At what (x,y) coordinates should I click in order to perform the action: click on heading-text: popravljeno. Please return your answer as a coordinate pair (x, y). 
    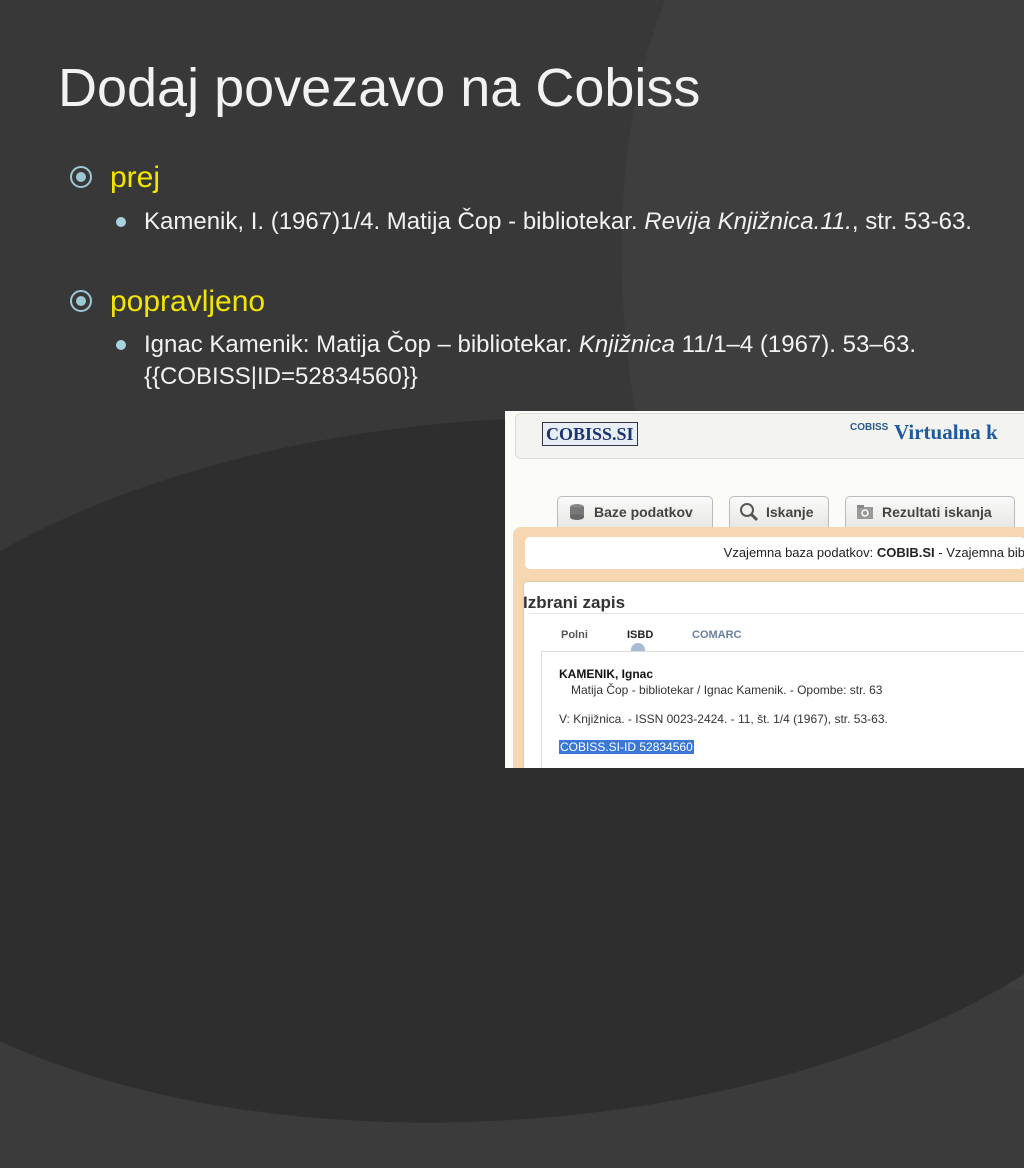
    Looking at the image, I should click on (188, 301).